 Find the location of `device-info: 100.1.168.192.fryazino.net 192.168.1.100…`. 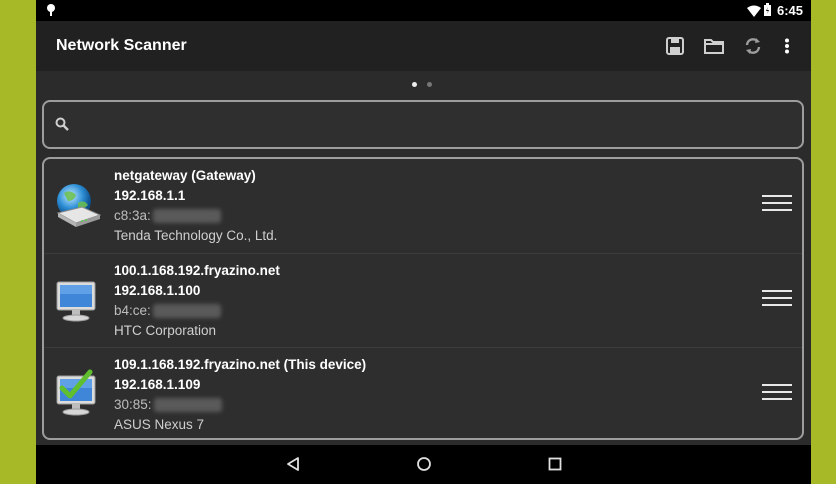

device-info: 100.1.168.192.fryazino.net 192.168.1.100… is located at coordinates (197, 301).